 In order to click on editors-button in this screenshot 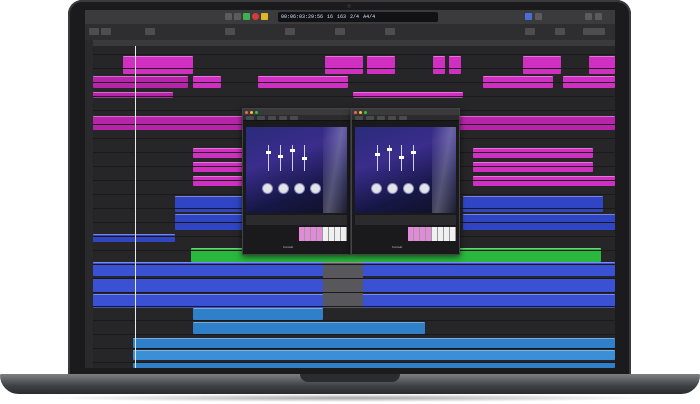, I will do `click(588, 16)`.